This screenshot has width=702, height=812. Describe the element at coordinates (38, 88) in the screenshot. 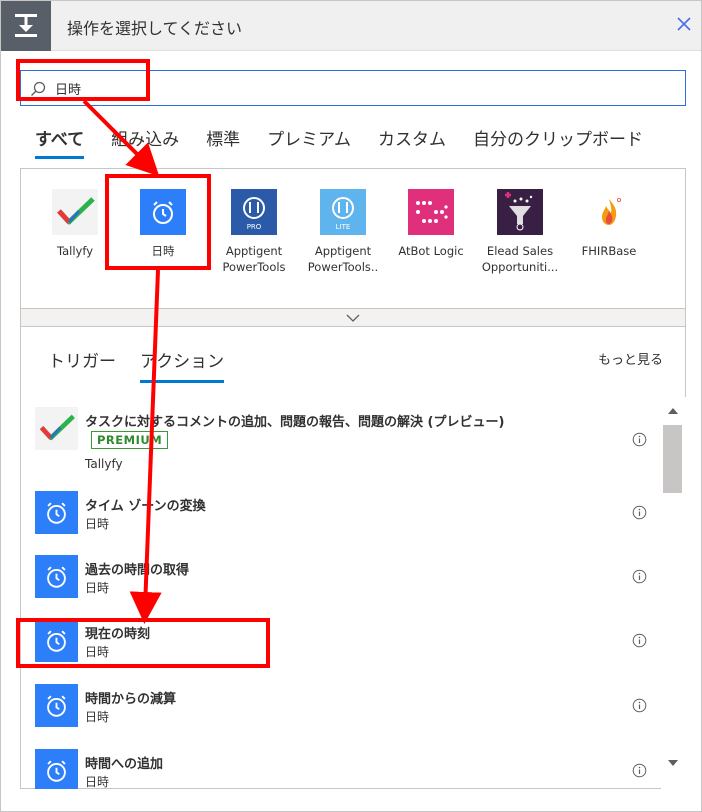

I see `search-icon` at that location.